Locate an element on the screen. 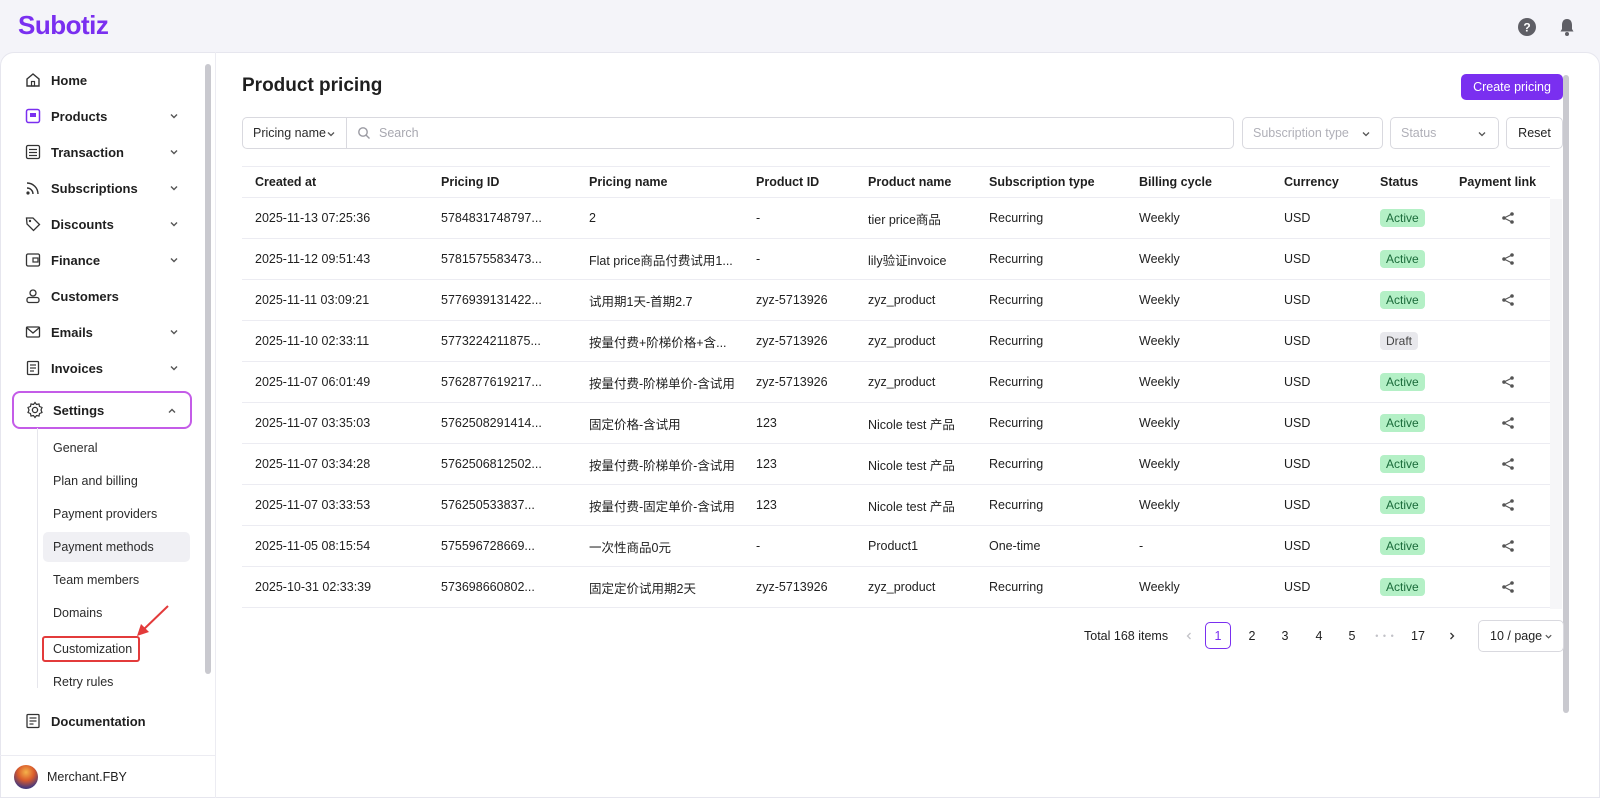 This screenshot has height=798, width=1600. table-cell: 一次性商品0元 is located at coordinates (630, 547).